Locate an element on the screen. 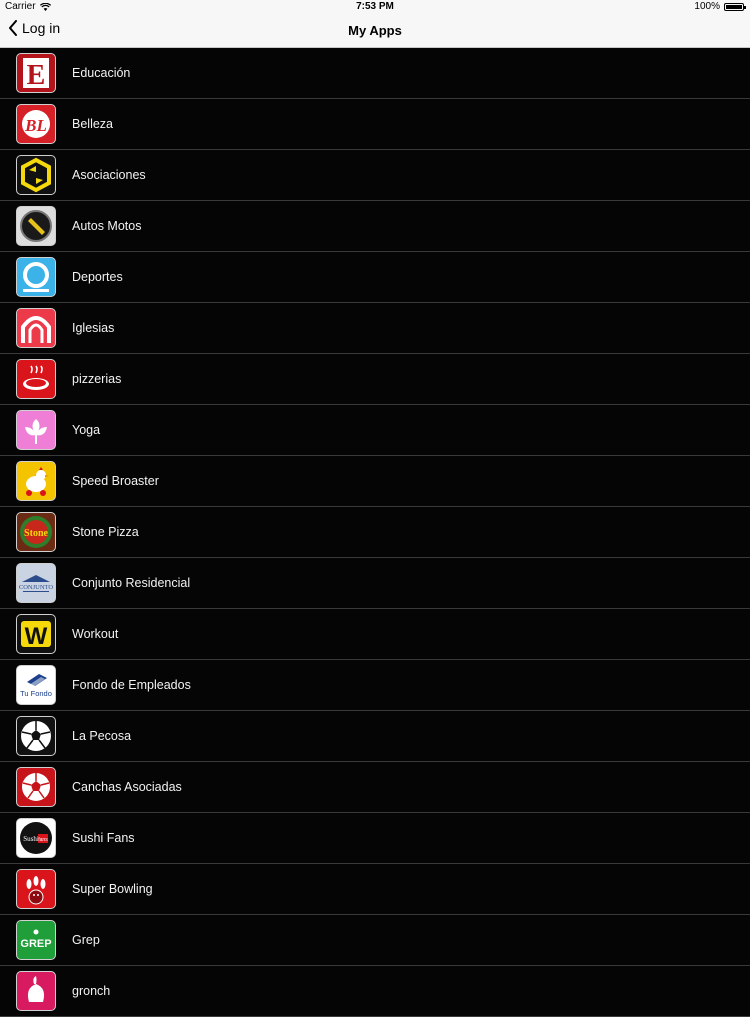 Image resolution: width=750 pixels, height=1017 pixels. stone-pizza-logo-text: Stone is located at coordinates (36, 533).